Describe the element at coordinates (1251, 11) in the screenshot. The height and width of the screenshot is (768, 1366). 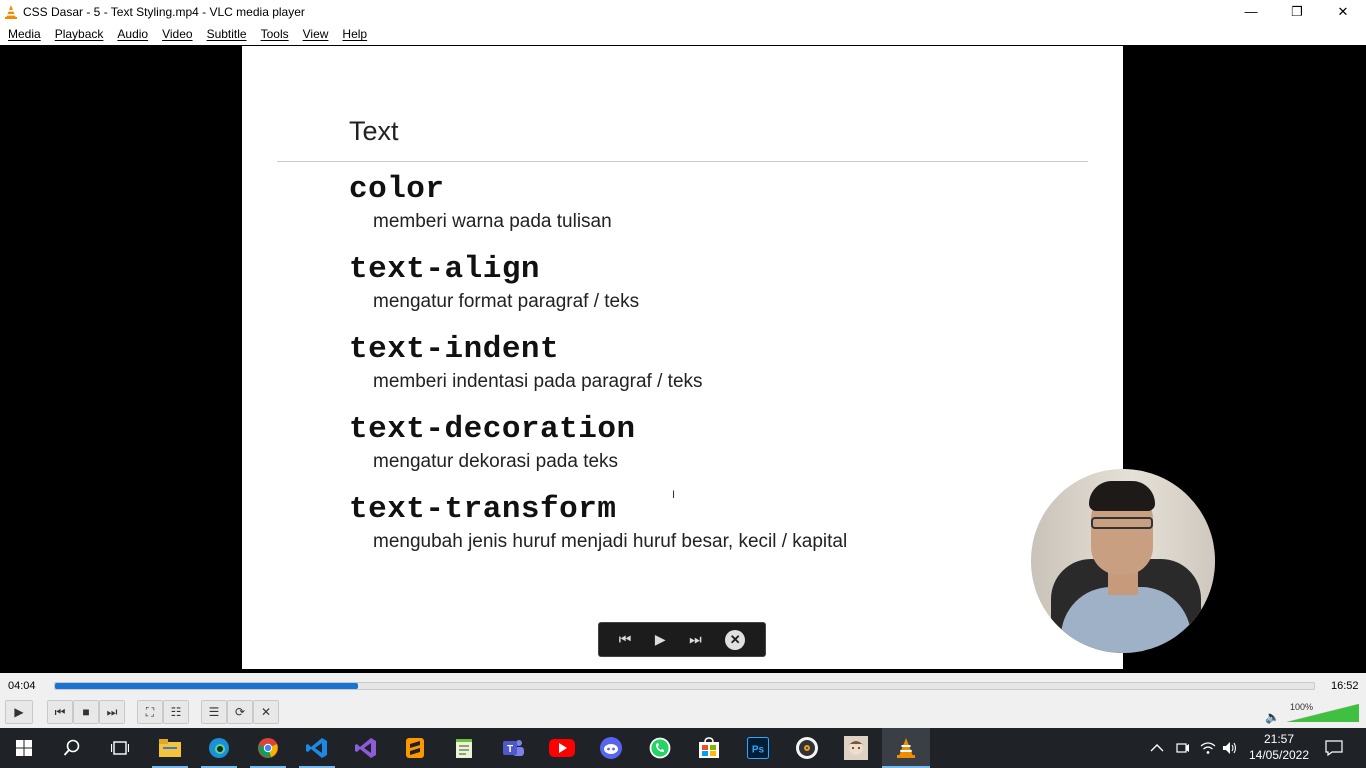
I see `minimize-button: —` at that location.